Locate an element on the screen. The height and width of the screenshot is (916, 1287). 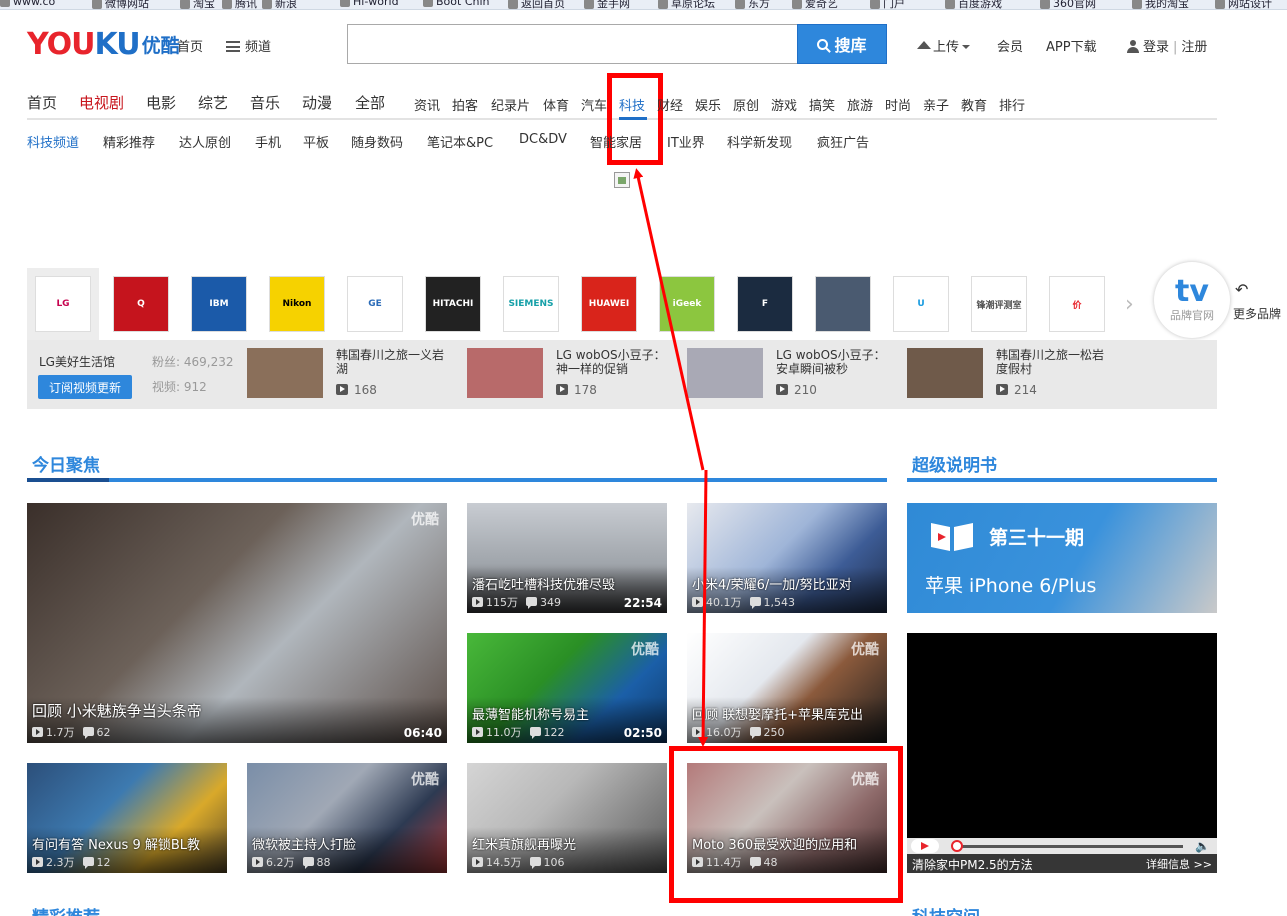
sub-nav-item: 随身数码 is located at coordinates (377, 141).